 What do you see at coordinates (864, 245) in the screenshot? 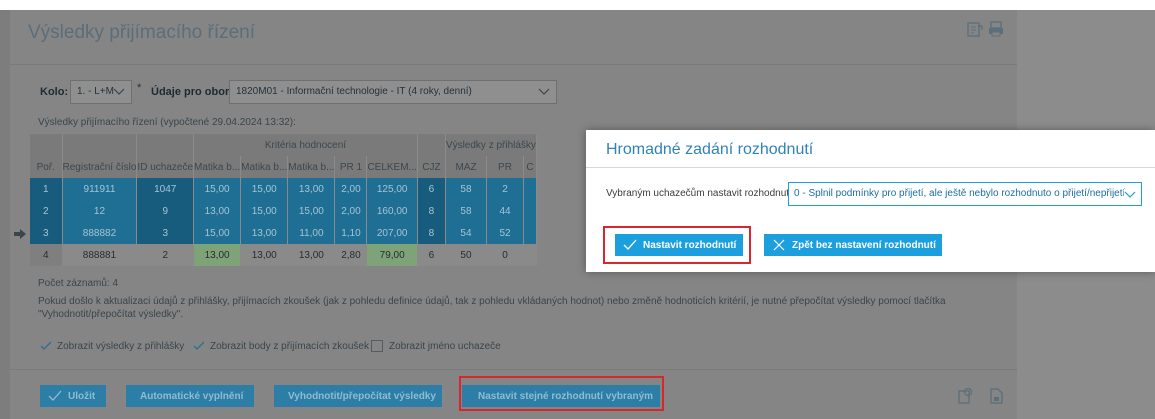
I see `cancel-decision-label: Zpět bez nastavení rozhodnutí` at bounding box center [864, 245].